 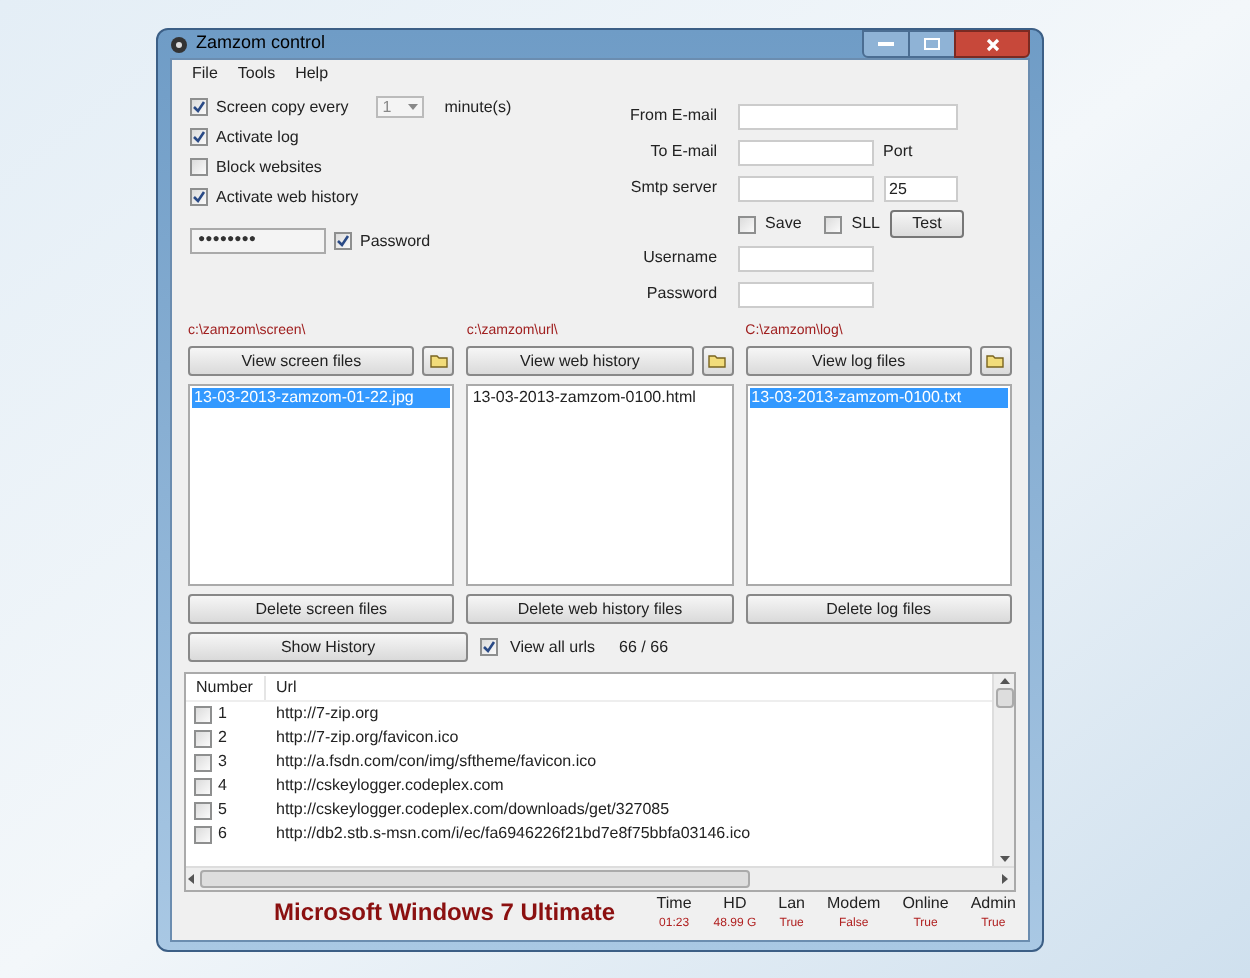 What do you see at coordinates (389, 786) in the screenshot?
I see `table-cell-text: http://cskeylogger.codeplex.com` at bounding box center [389, 786].